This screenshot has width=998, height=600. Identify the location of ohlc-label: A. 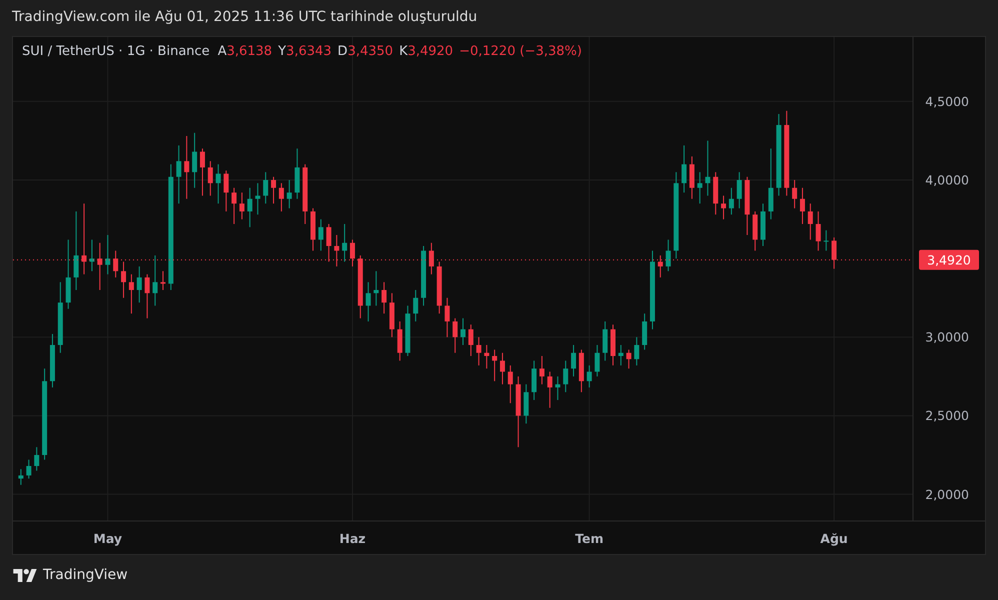
(222, 51).